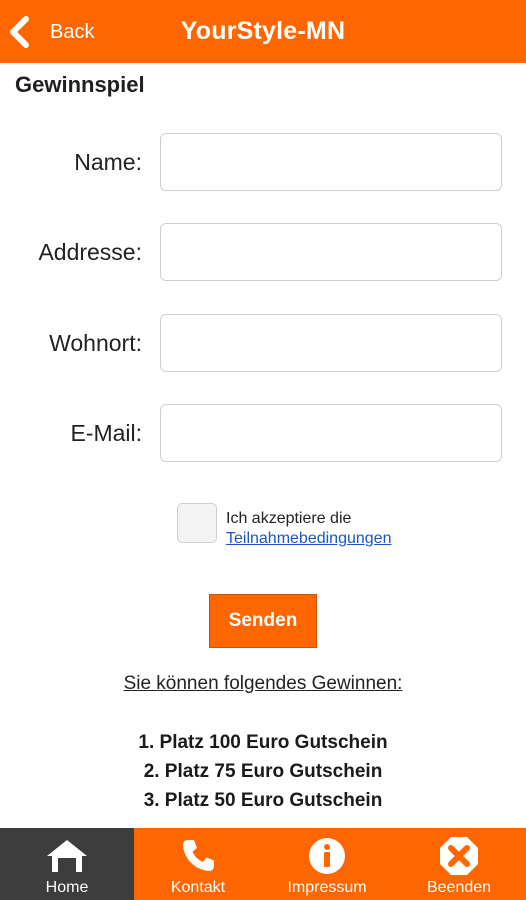 The width and height of the screenshot is (526, 900). I want to click on name-input, so click(331, 162).